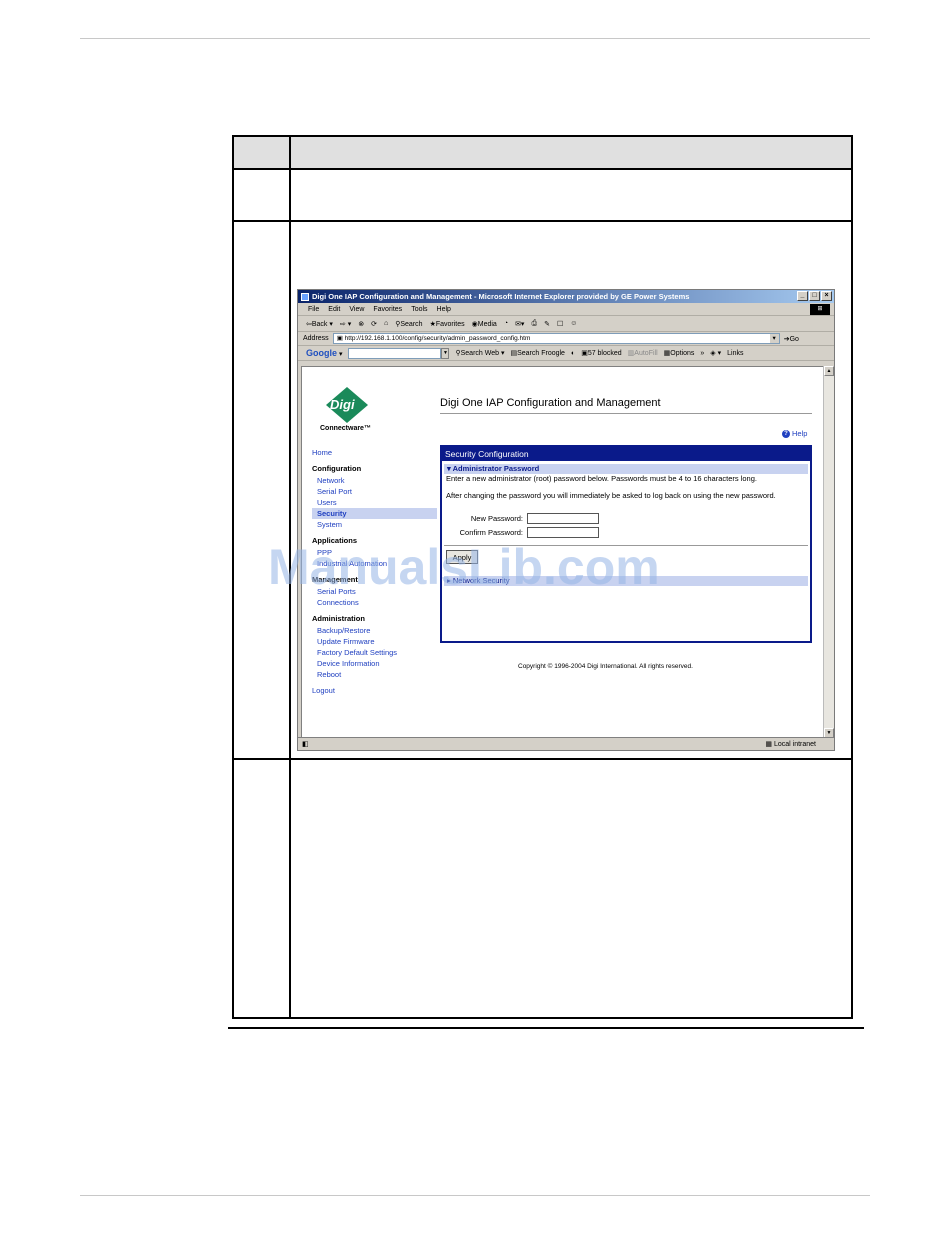 This screenshot has width=950, height=1248. What do you see at coordinates (408, 324) in the screenshot?
I see `search-button: ⚲Search` at bounding box center [408, 324].